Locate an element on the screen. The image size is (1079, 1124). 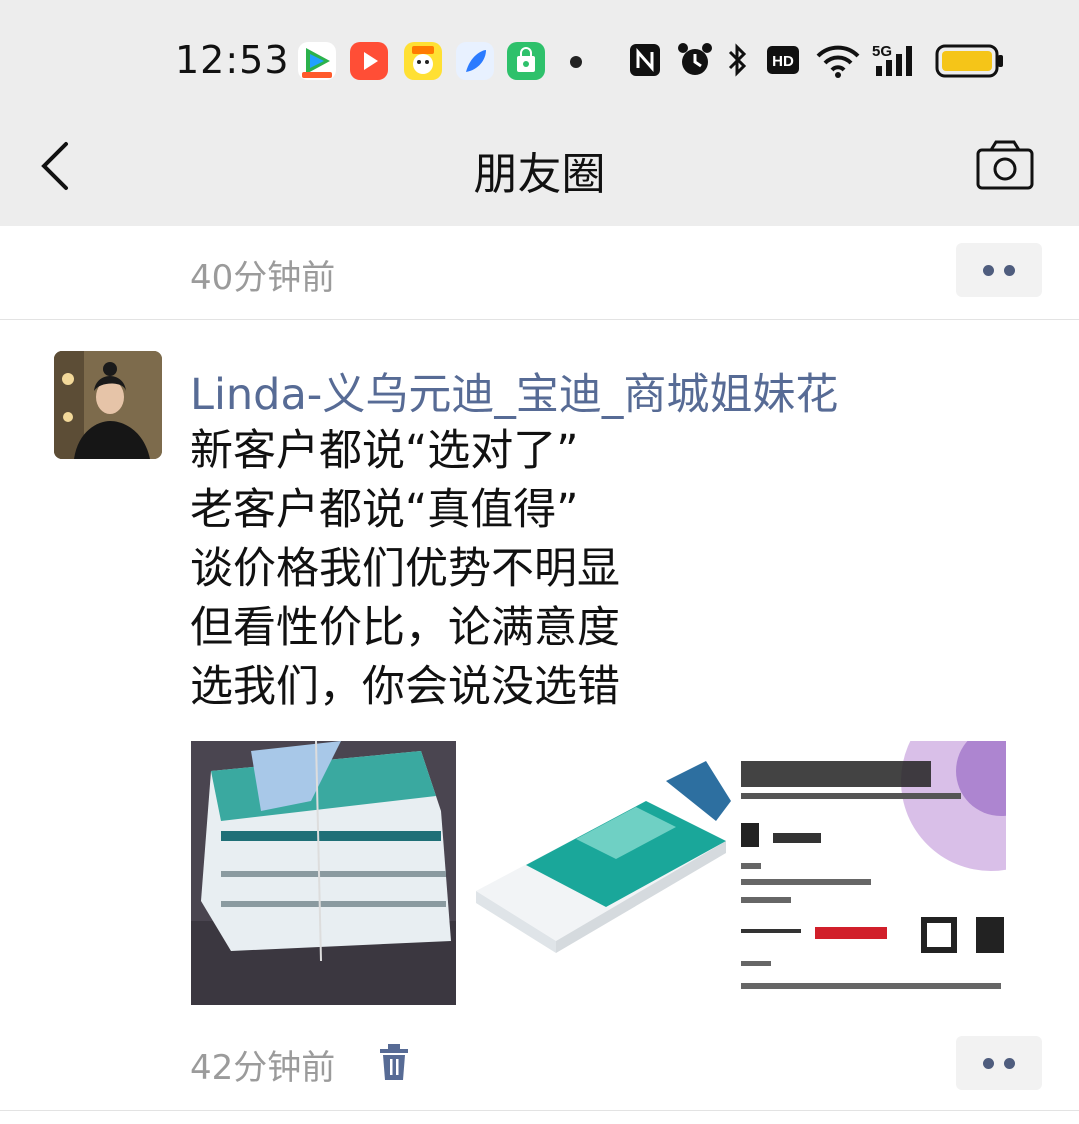
post-text-line: 老客户都说“真值得” is located at coordinates (384, 510).